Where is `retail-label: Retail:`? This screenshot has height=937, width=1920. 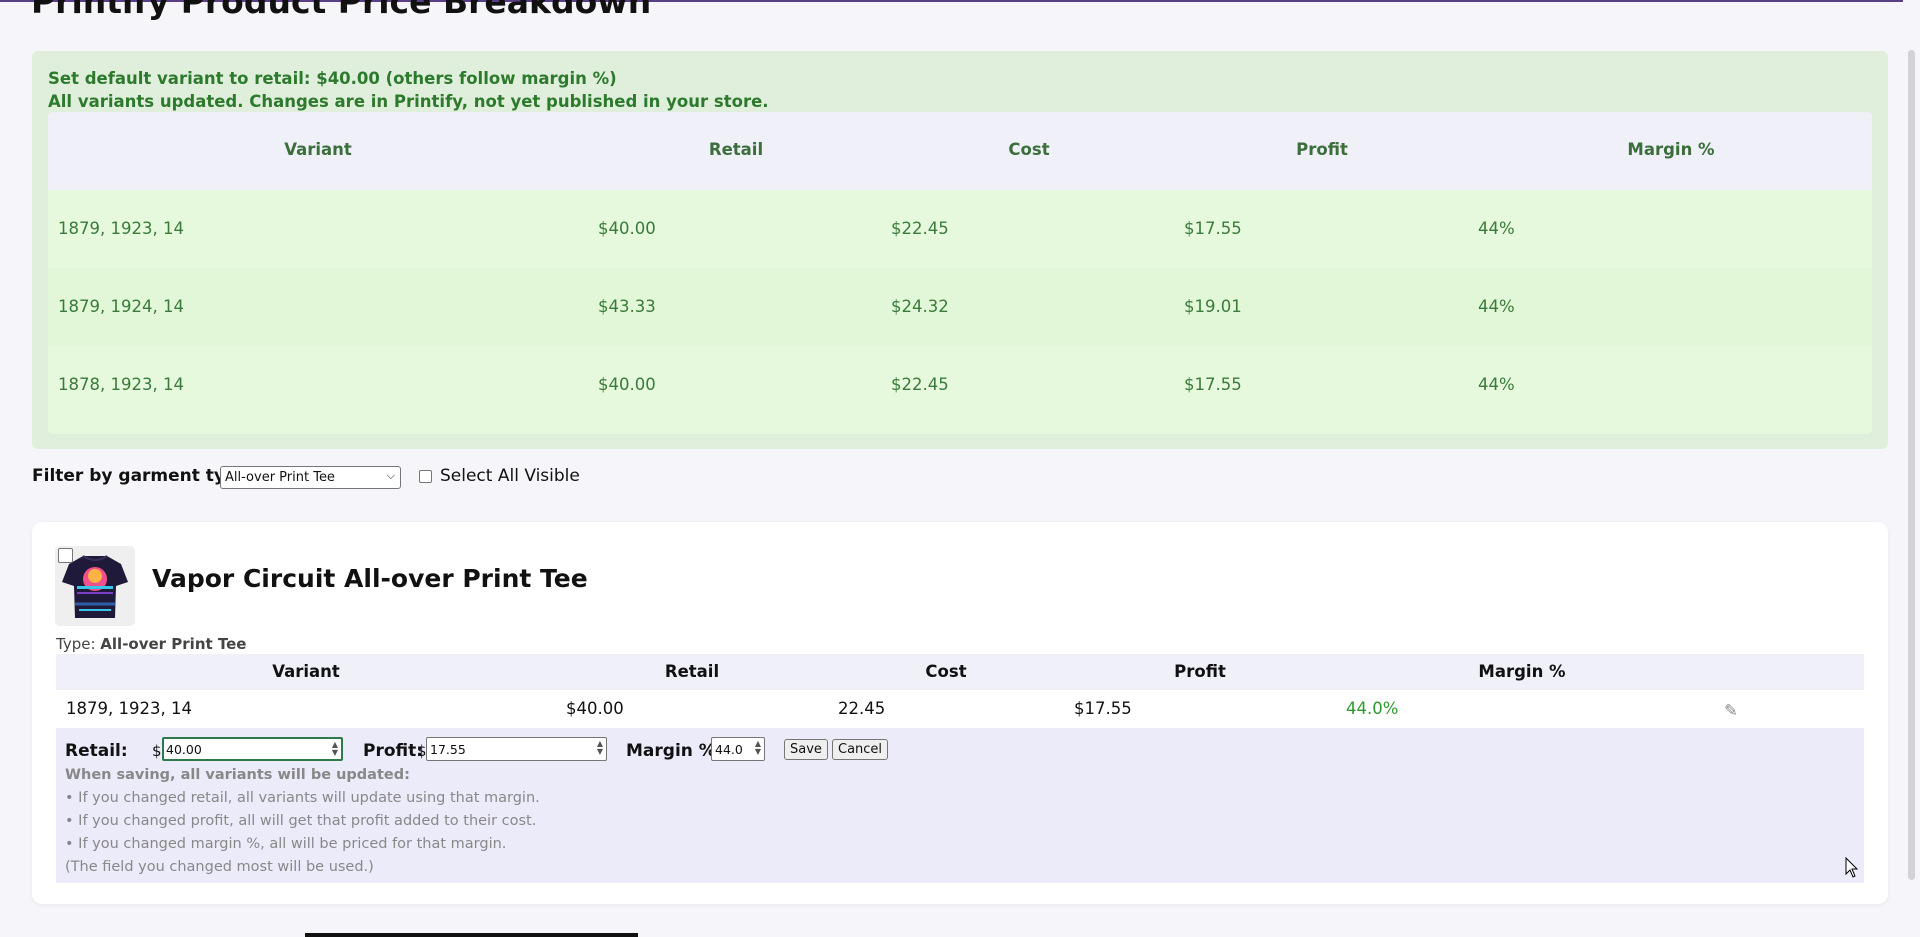
retail-label: Retail: is located at coordinates (96, 751).